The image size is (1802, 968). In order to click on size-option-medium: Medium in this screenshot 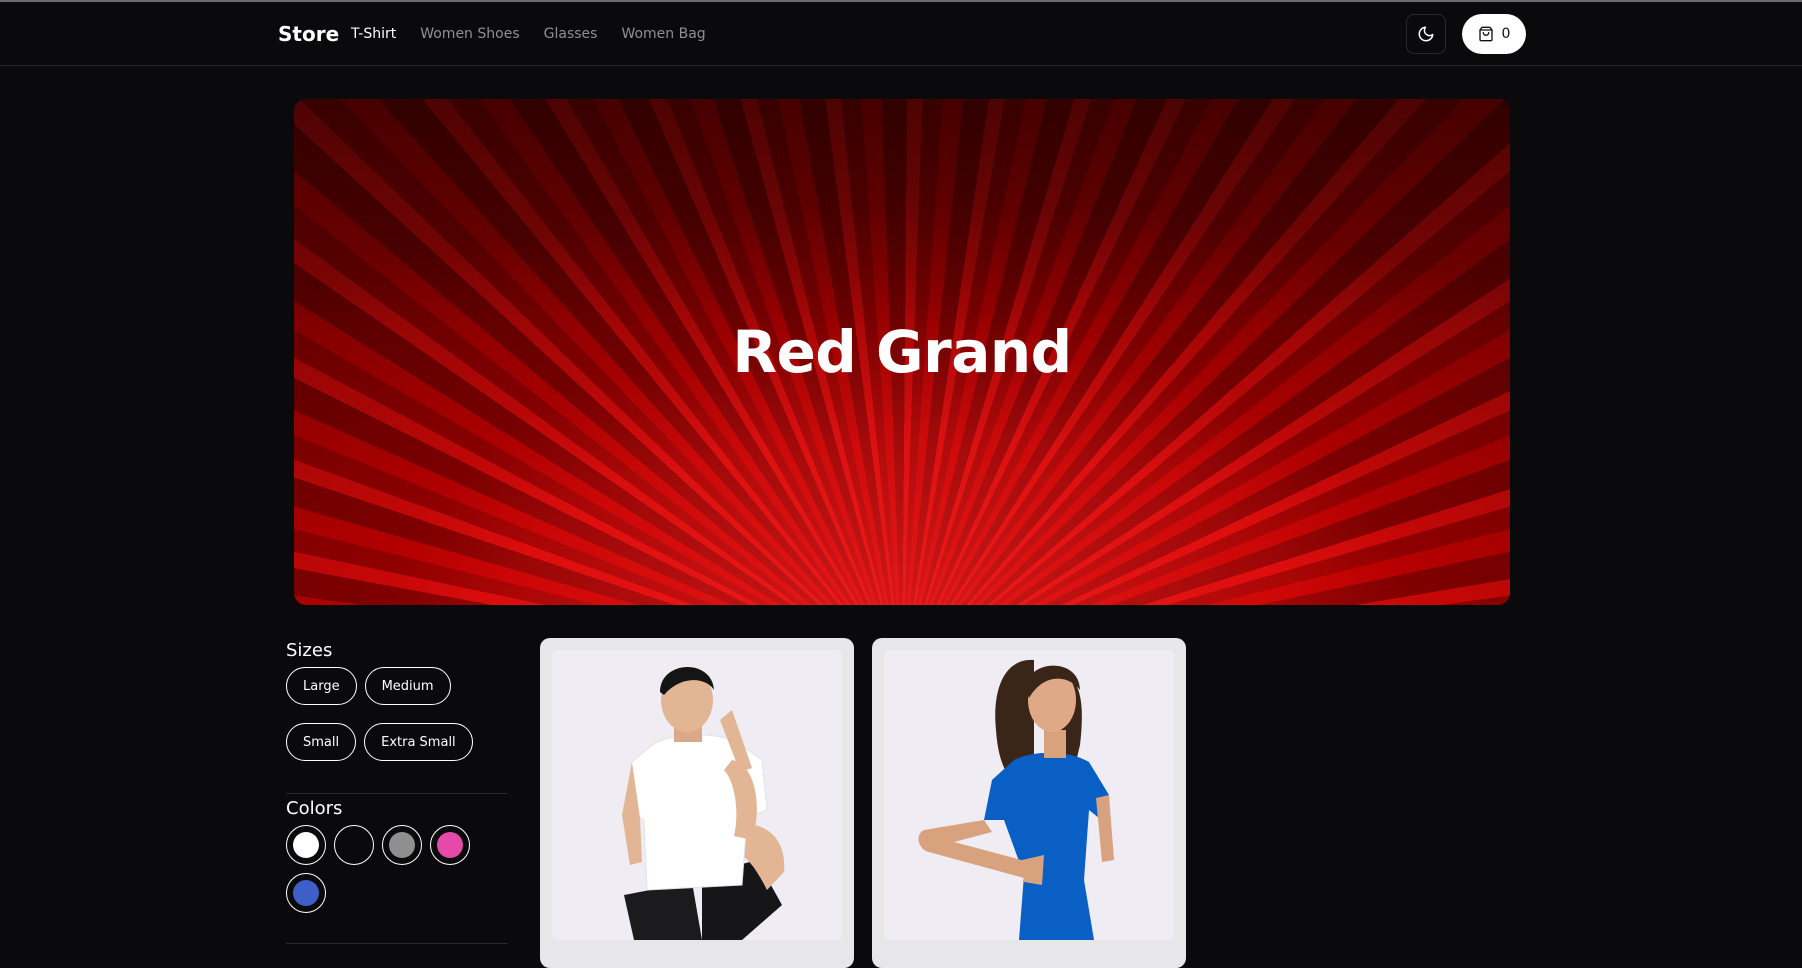, I will do `click(407, 686)`.